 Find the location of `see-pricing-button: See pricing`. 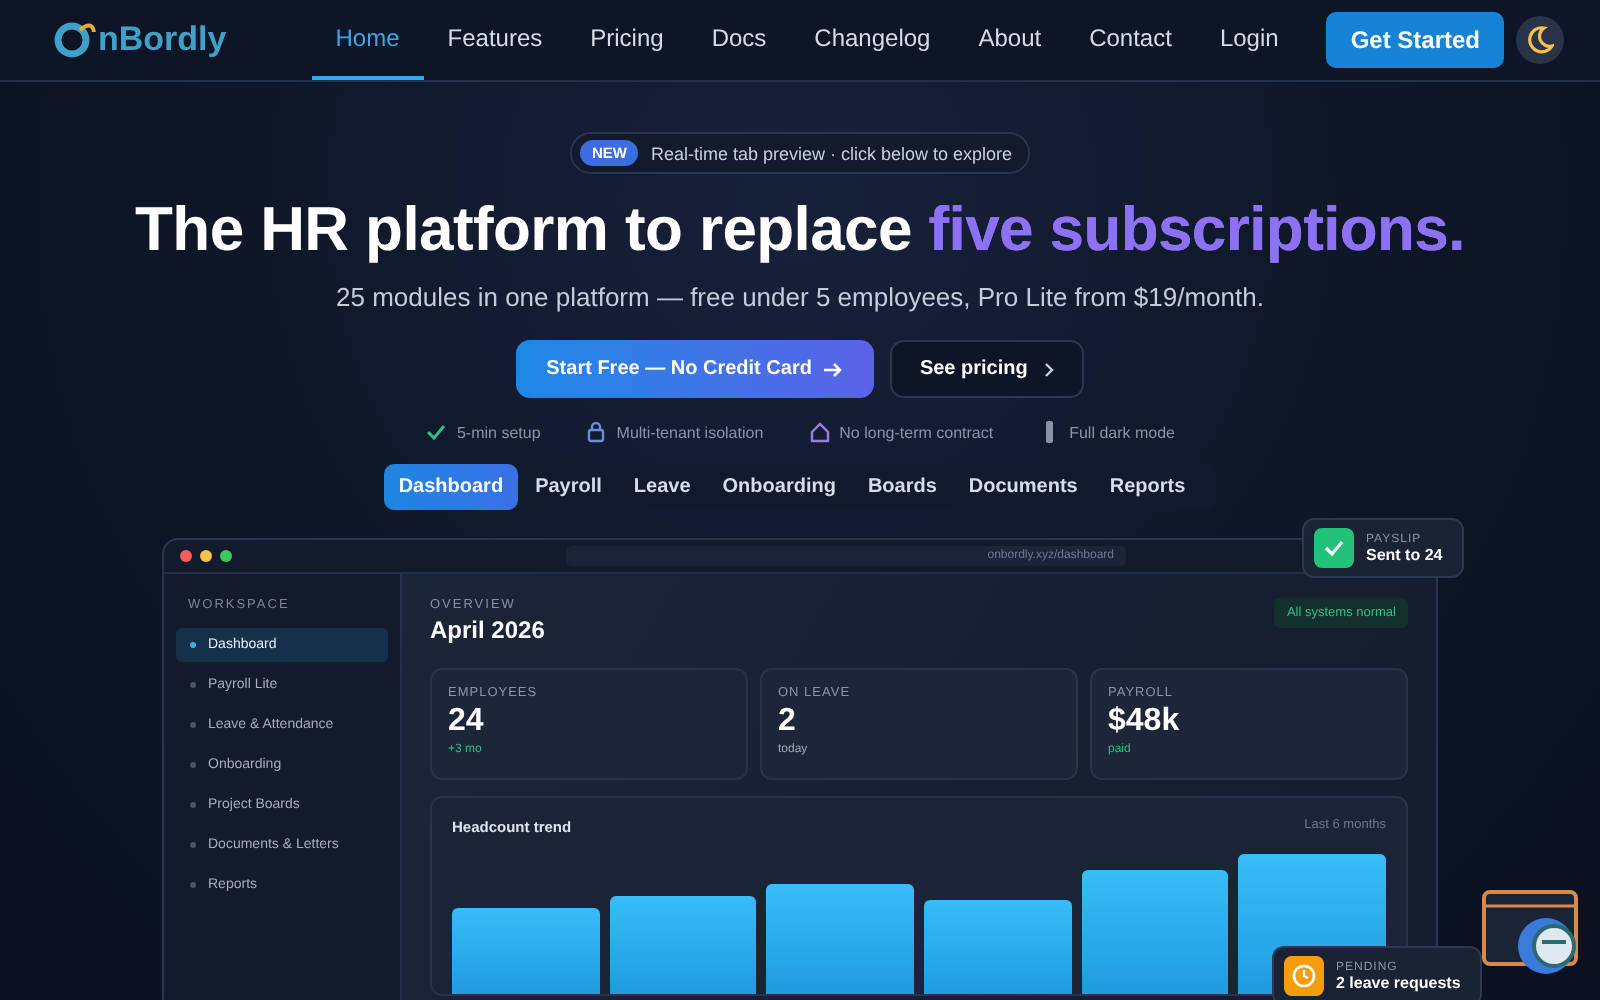

see-pricing-button: See pricing is located at coordinates (986, 369).